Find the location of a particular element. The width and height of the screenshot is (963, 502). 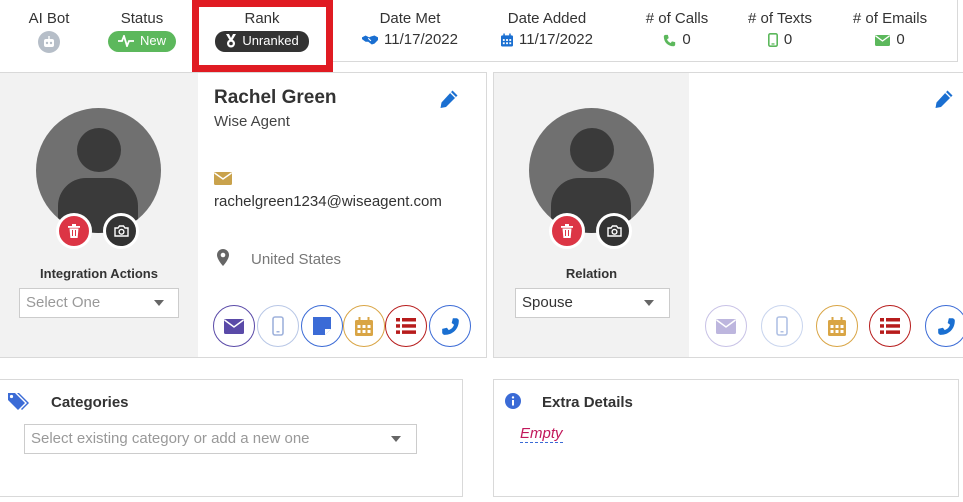

add-note-button is located at coordinates (322, 326).